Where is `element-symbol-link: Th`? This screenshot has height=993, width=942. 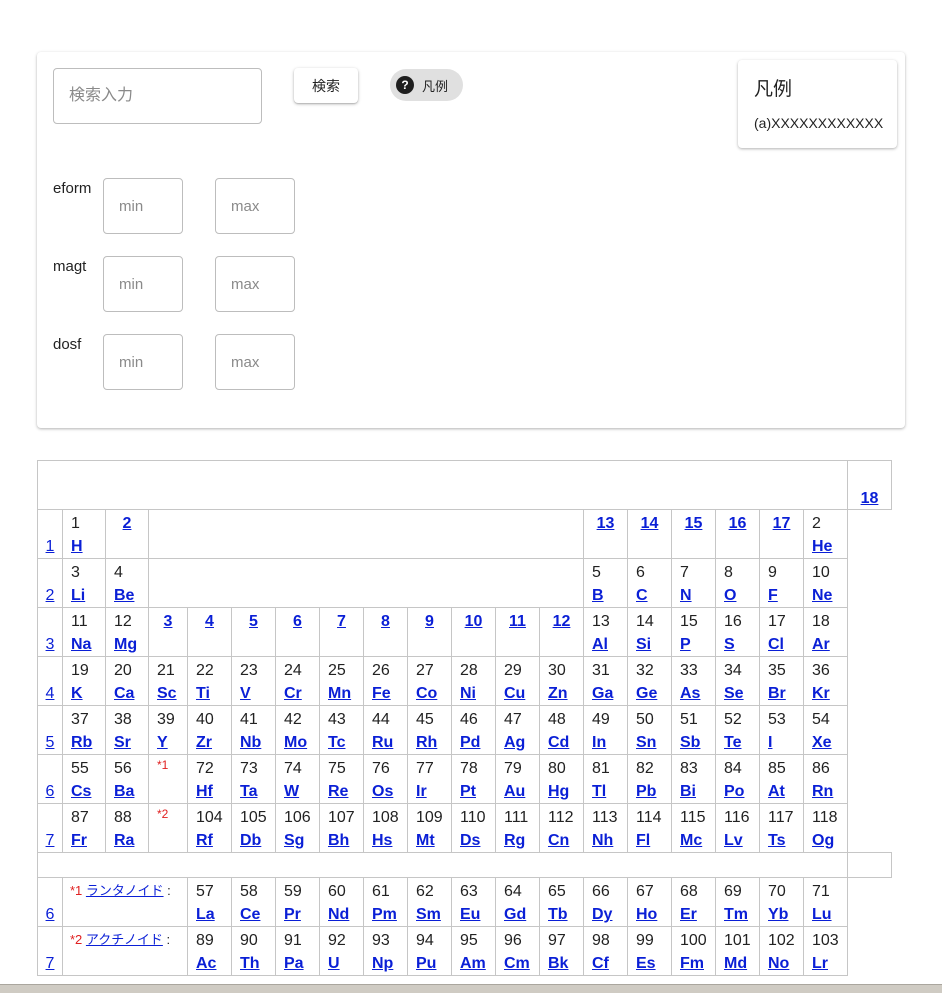 element-symbol-link: Th is located at coordinates (254, 964).